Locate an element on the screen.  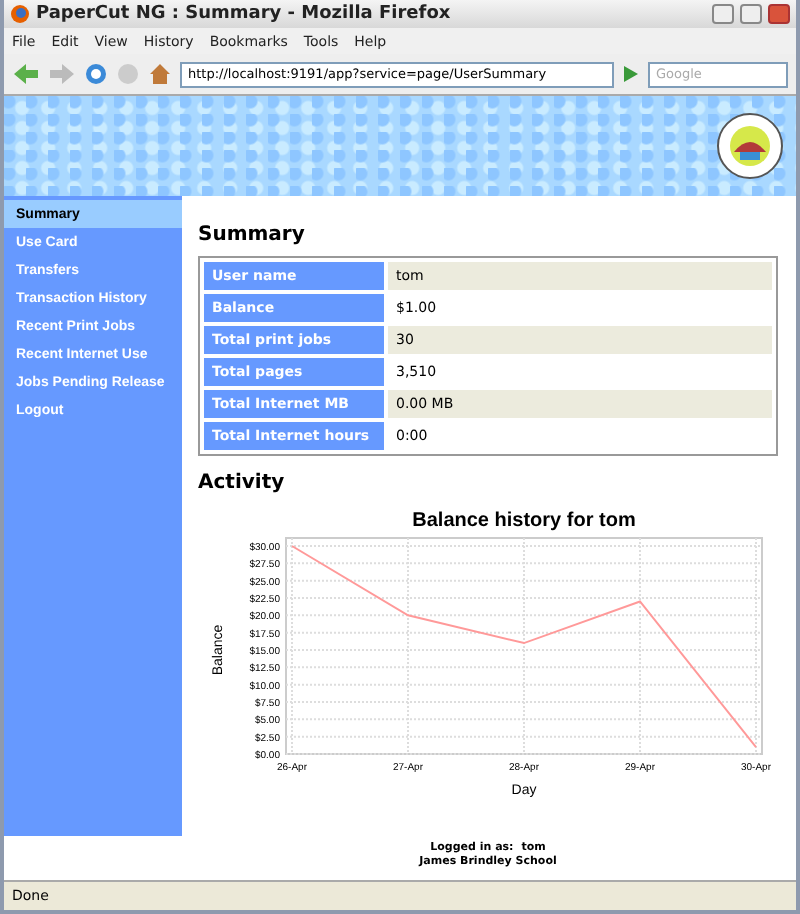
school-crest-logo is located at coordinates (750, 146).